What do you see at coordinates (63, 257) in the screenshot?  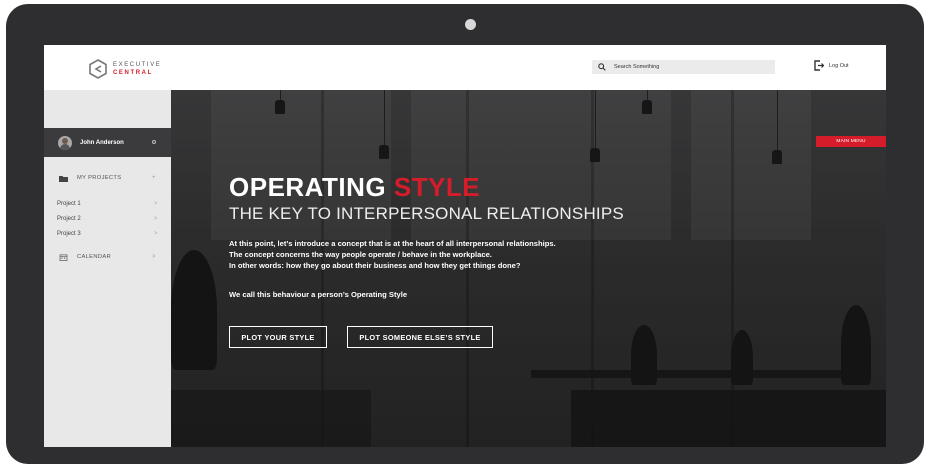 I see `calendar-icon` at bounding box center [63, 257].